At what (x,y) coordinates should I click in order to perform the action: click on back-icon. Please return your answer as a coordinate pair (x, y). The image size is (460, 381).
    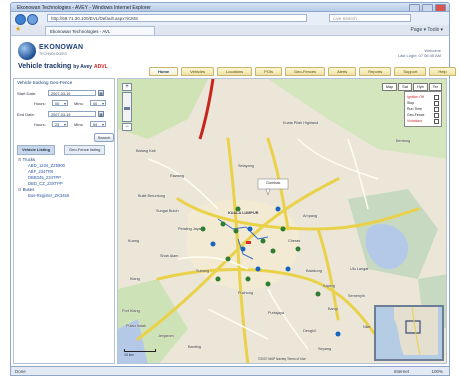
    Looking at the image, I should click on (20, 19).